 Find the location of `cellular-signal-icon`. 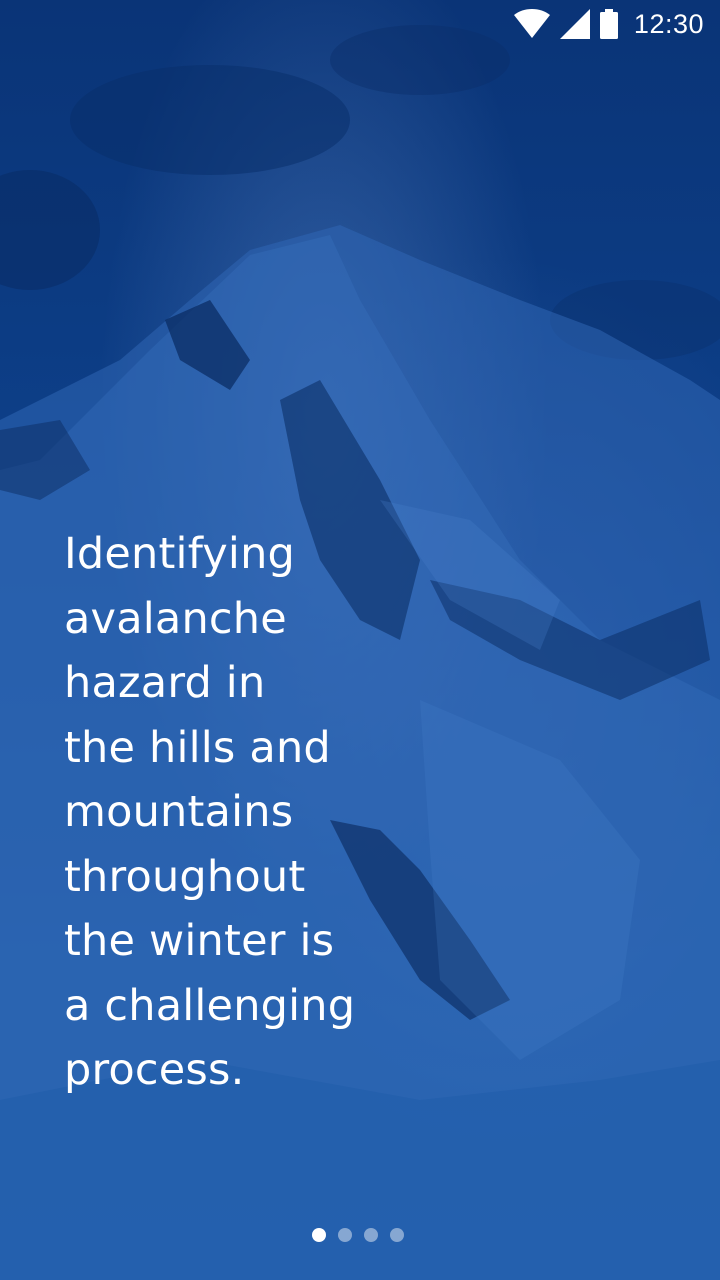

cellular-signal-icon is located at coordinates (574, 24).